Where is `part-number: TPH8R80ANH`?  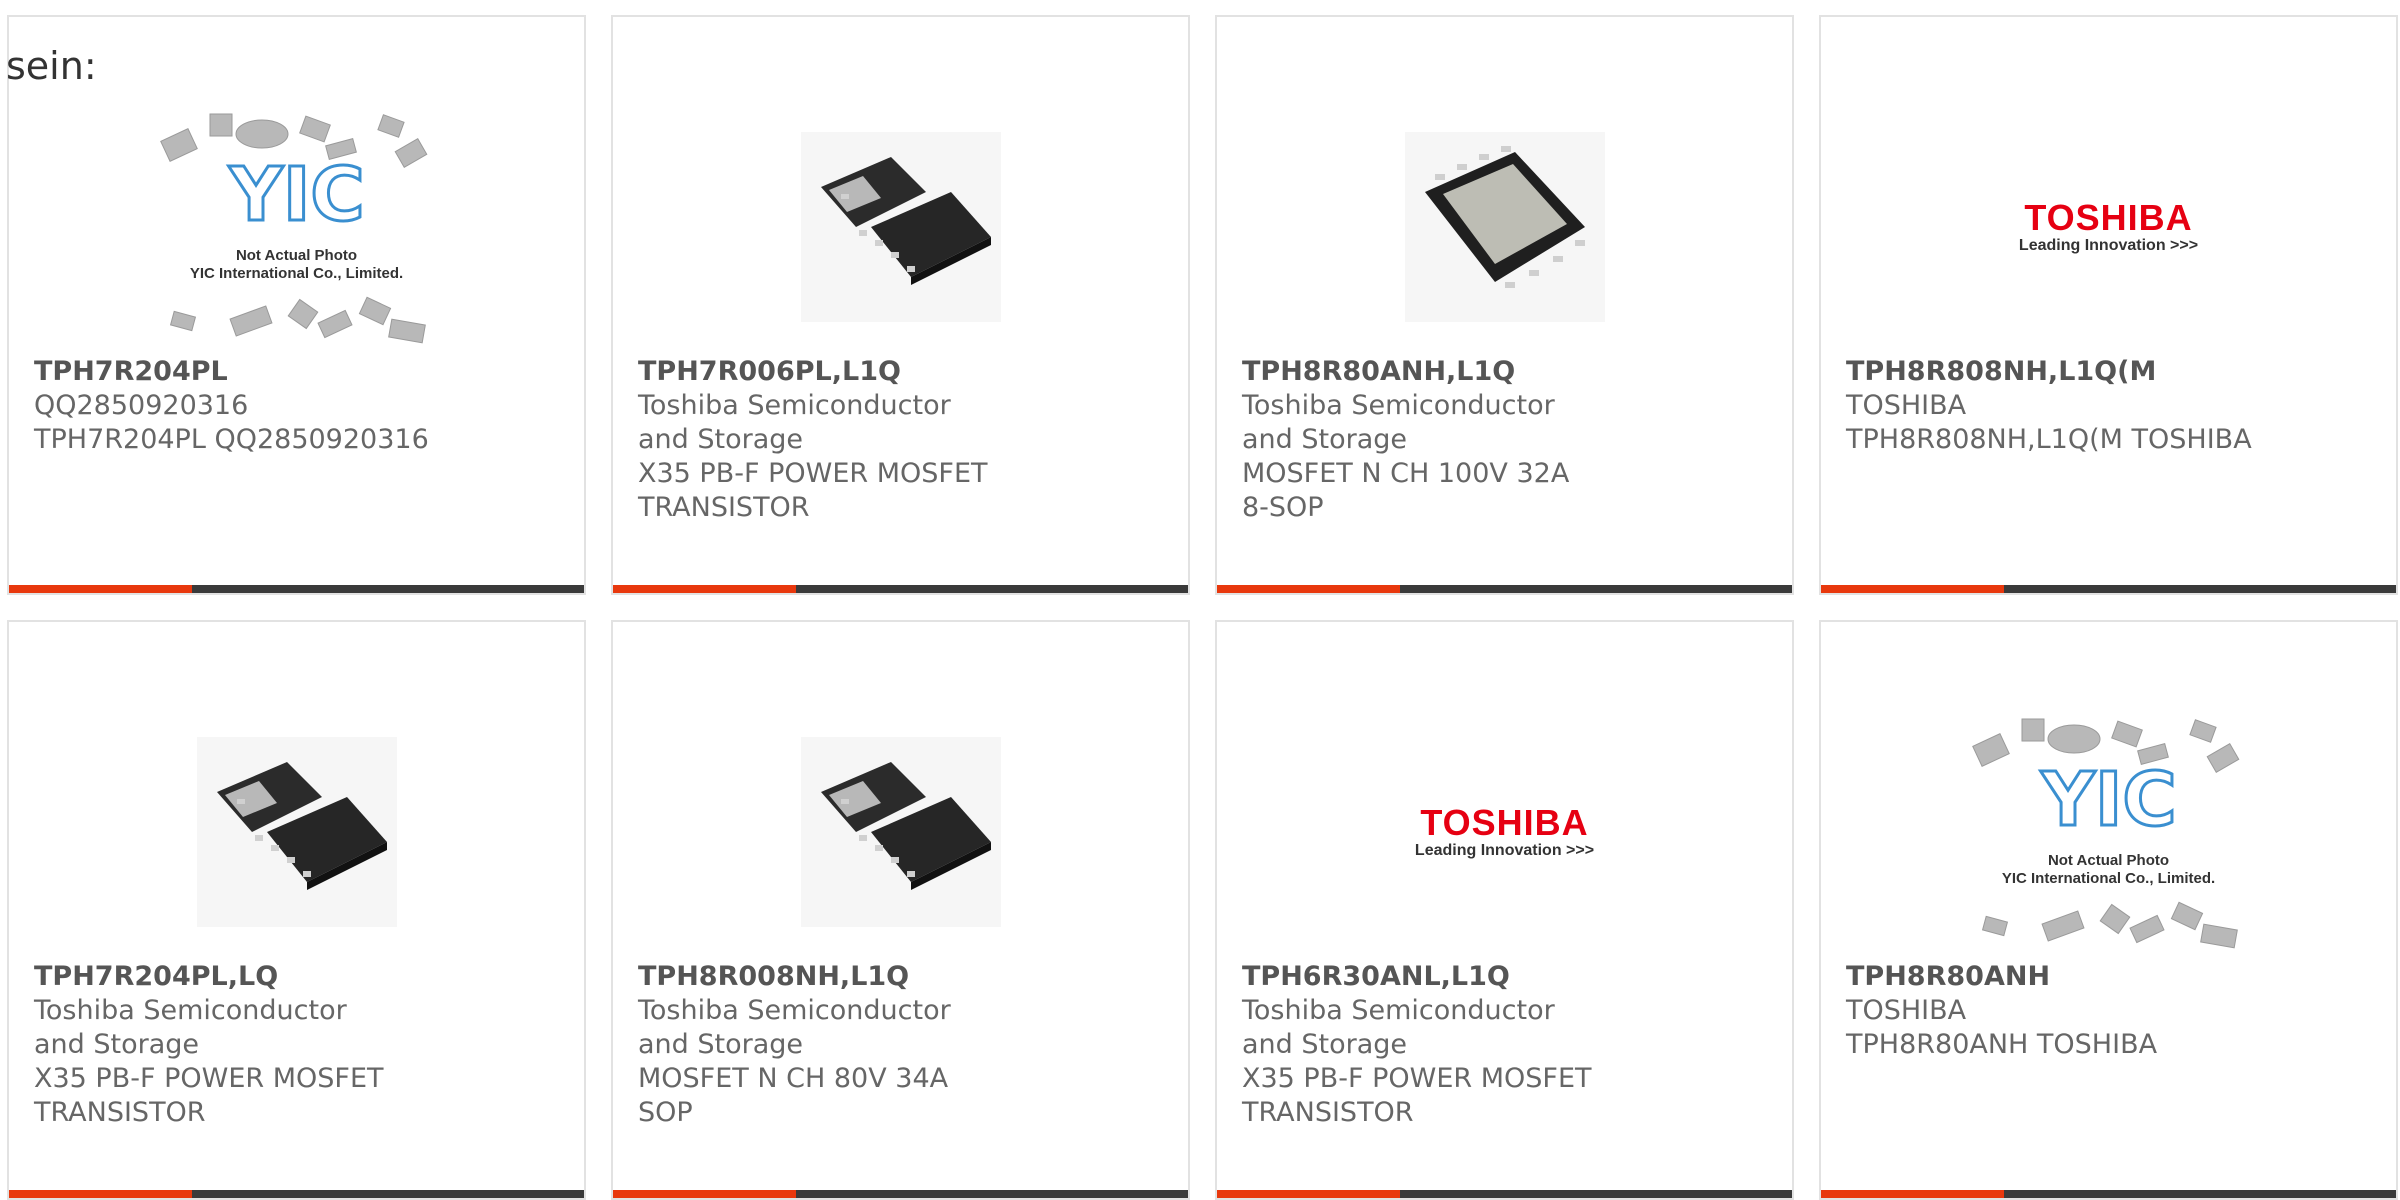 part-number: TPH8R80ANH is located at coordinates (2108, 977).